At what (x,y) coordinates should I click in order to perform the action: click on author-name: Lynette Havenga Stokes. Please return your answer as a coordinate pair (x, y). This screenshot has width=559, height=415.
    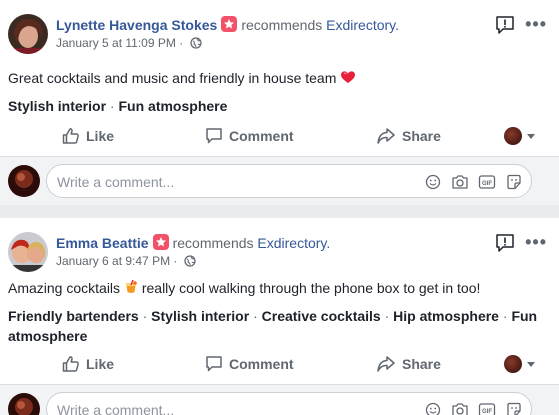
    Looking at the image, I should click on (136, 25).